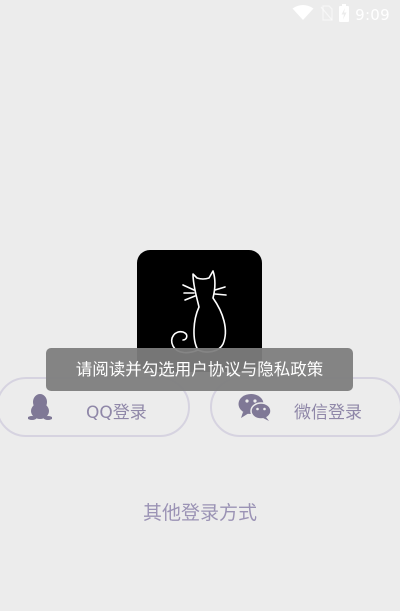 This screenshot has height=611, width=400. What do you see at coordinates (116, 413) in the screenshot?
I see `qq-login-label: QQ登录` at bounding box center [116, 413].